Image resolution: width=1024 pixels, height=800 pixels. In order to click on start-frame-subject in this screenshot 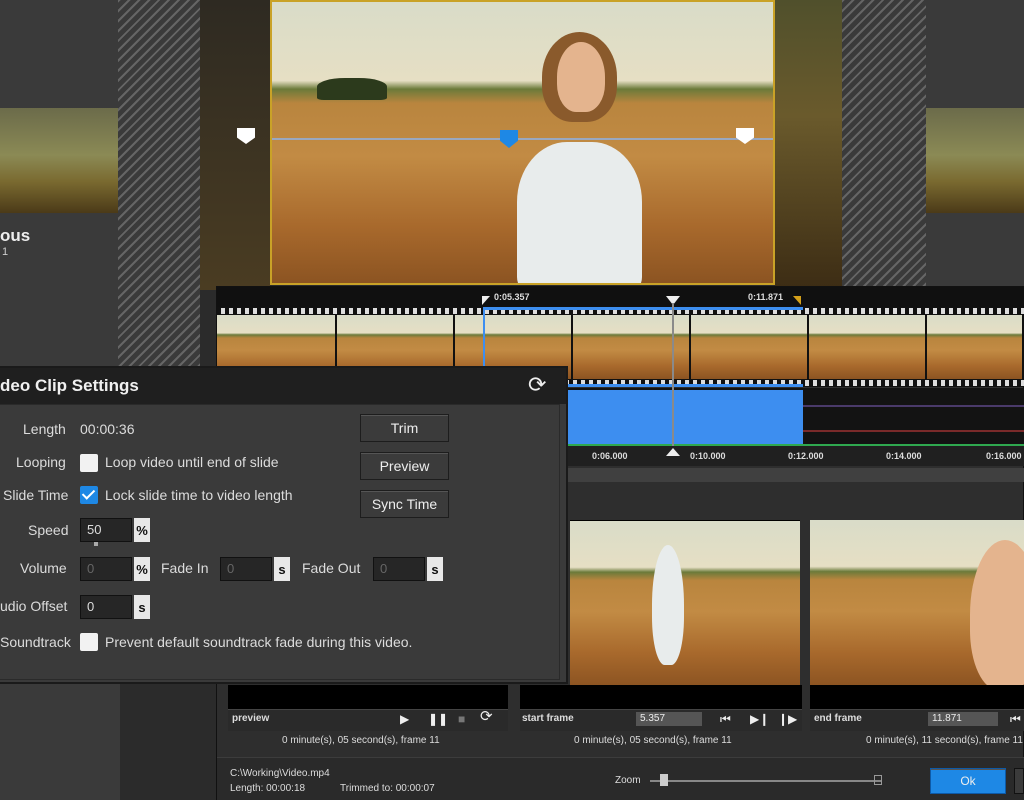, I will do `click(668, 605)`.